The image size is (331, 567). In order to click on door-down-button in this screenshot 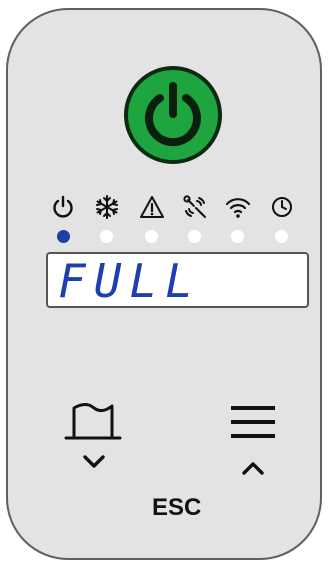, I will do `click(94, 445)`.